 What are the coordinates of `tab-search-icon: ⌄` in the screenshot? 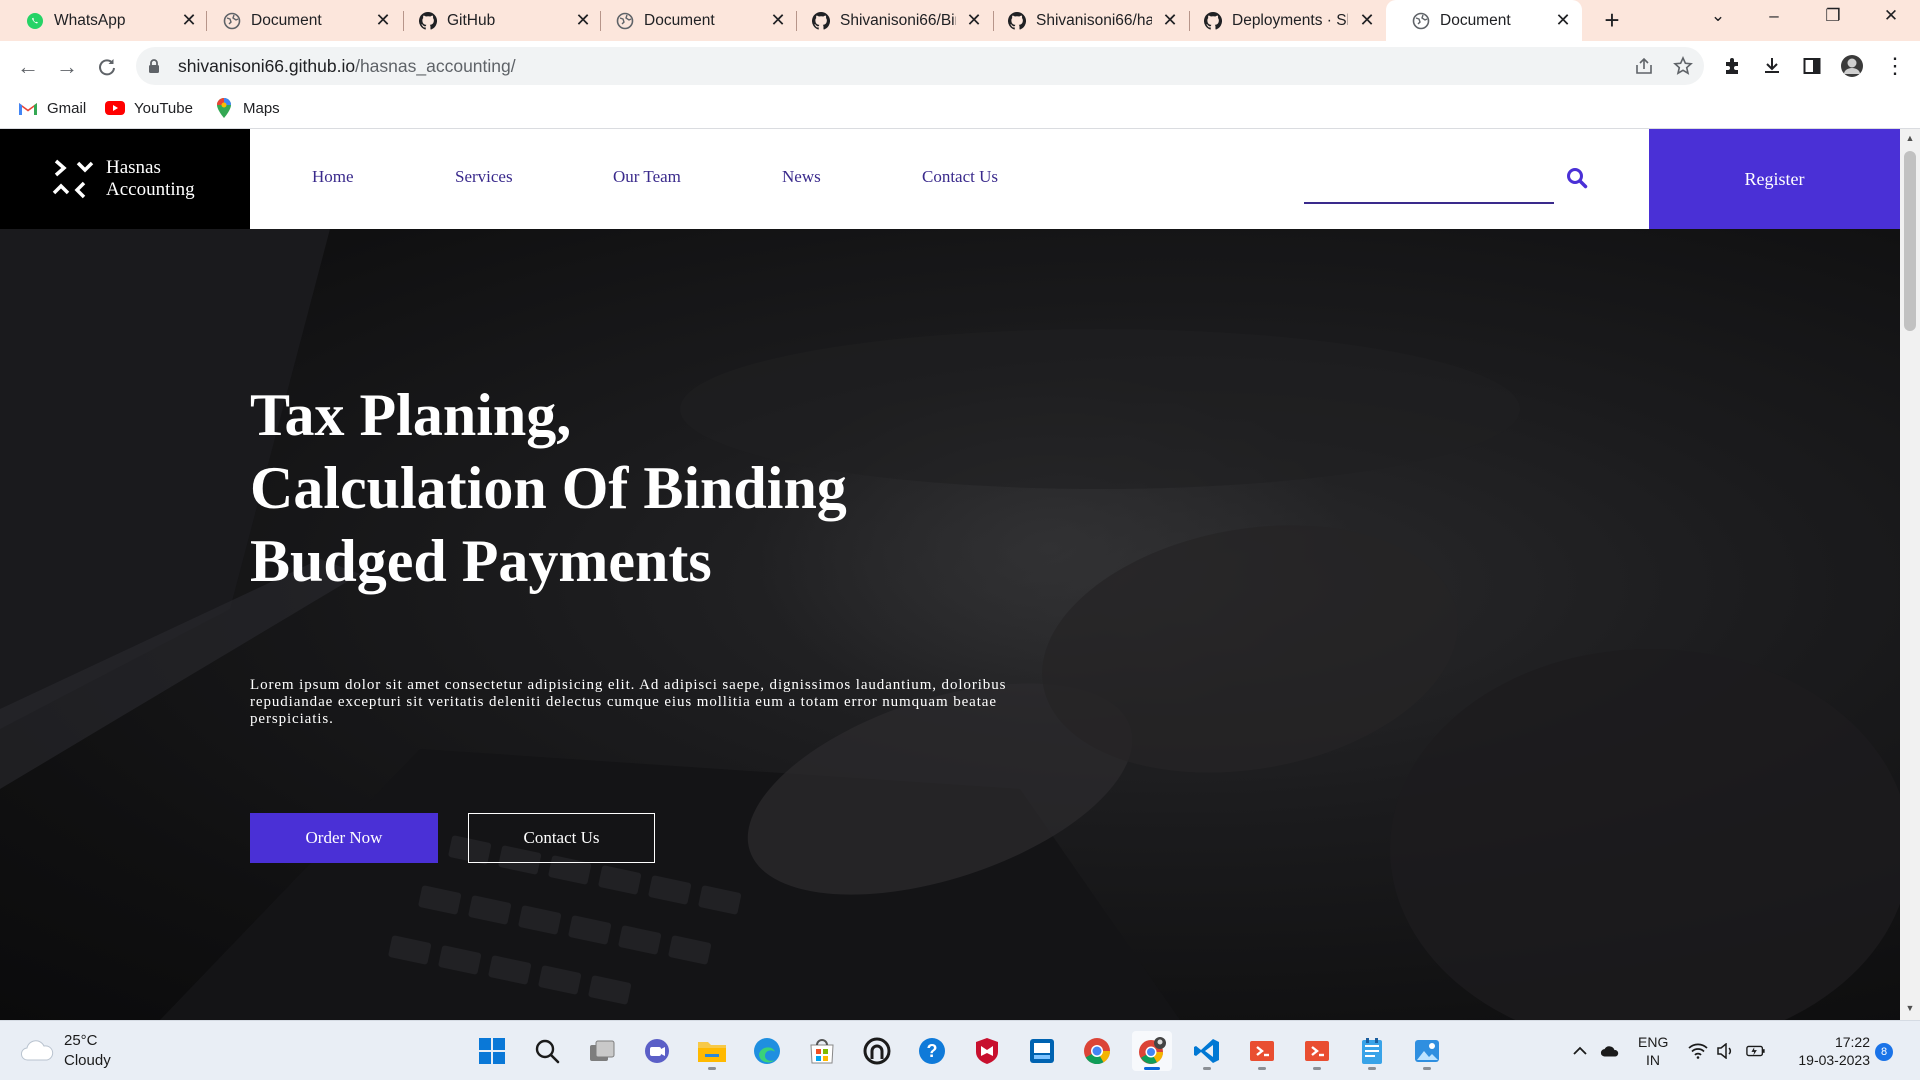 It's located at (1718, 20).